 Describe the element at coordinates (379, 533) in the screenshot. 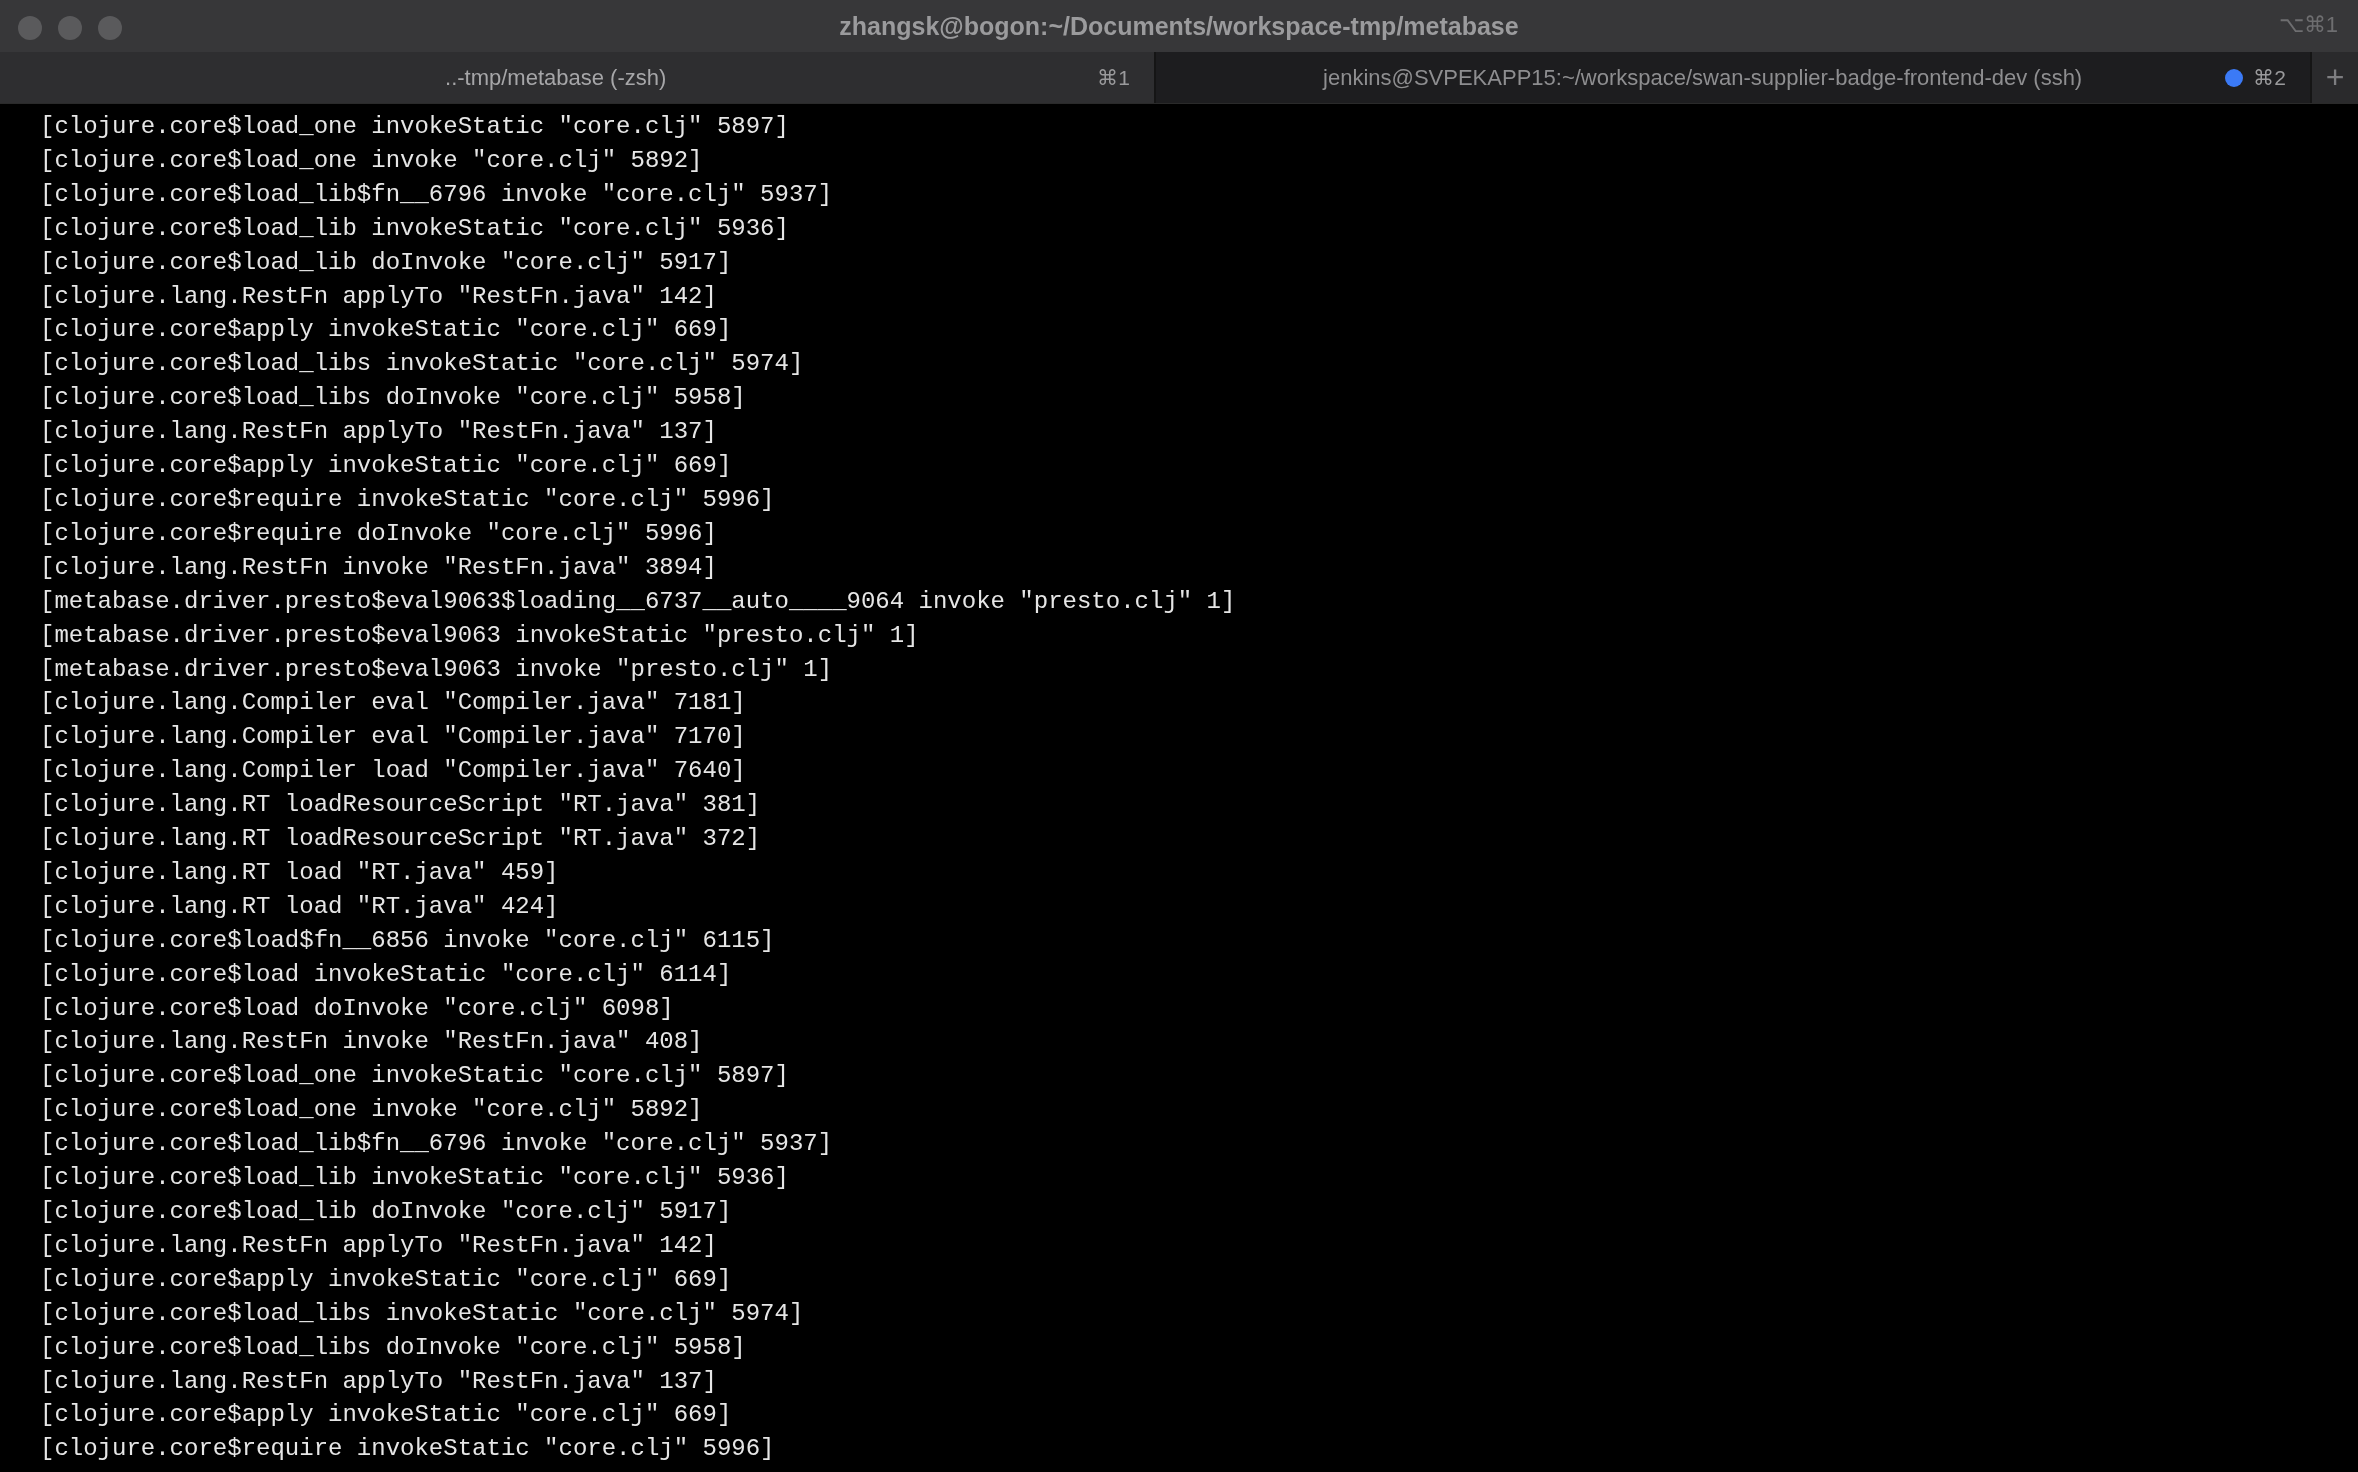

I see `terminal-line: [clojure.core$require doInvoke "core.clj" 5996]` at that location.